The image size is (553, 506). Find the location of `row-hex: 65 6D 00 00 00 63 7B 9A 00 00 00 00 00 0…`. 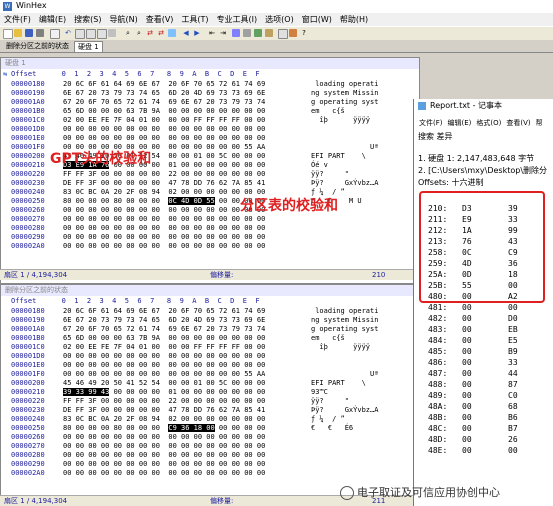

row-hex: 65 6D 00 00 00 63 7B 9A 00 00 00 00 00 0… is located at coordinates (164, 338).